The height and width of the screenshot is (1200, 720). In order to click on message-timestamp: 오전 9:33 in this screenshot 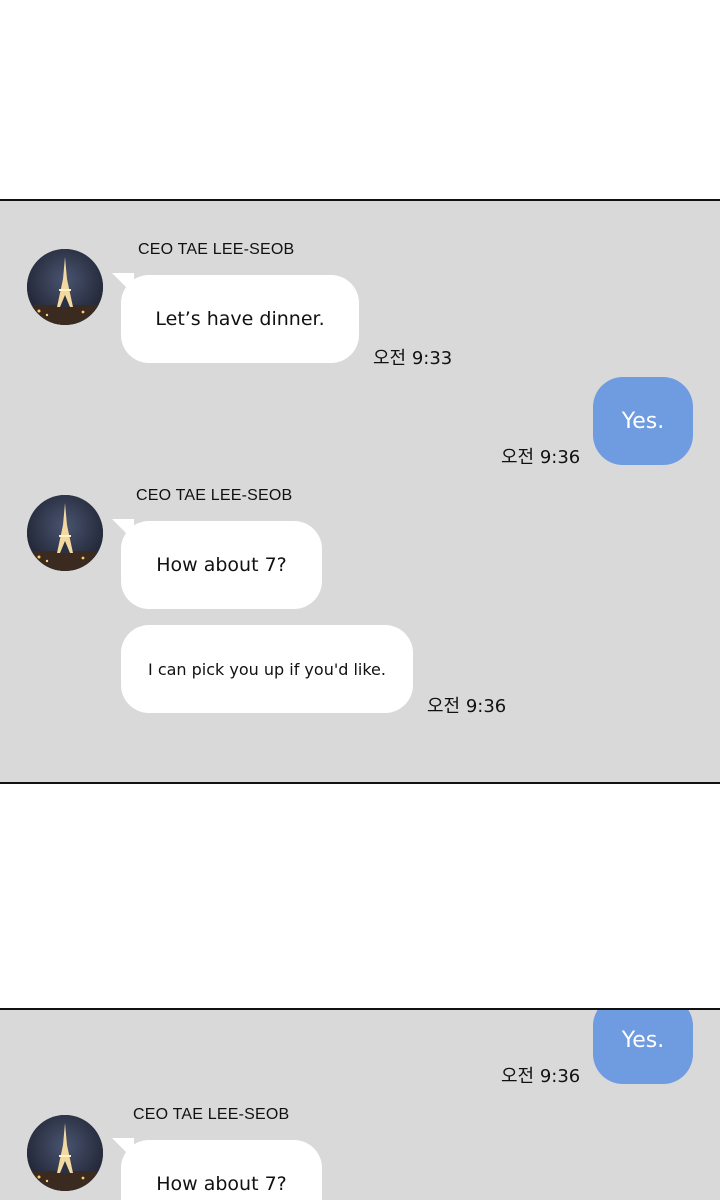, I will do `click(413, 358)`.